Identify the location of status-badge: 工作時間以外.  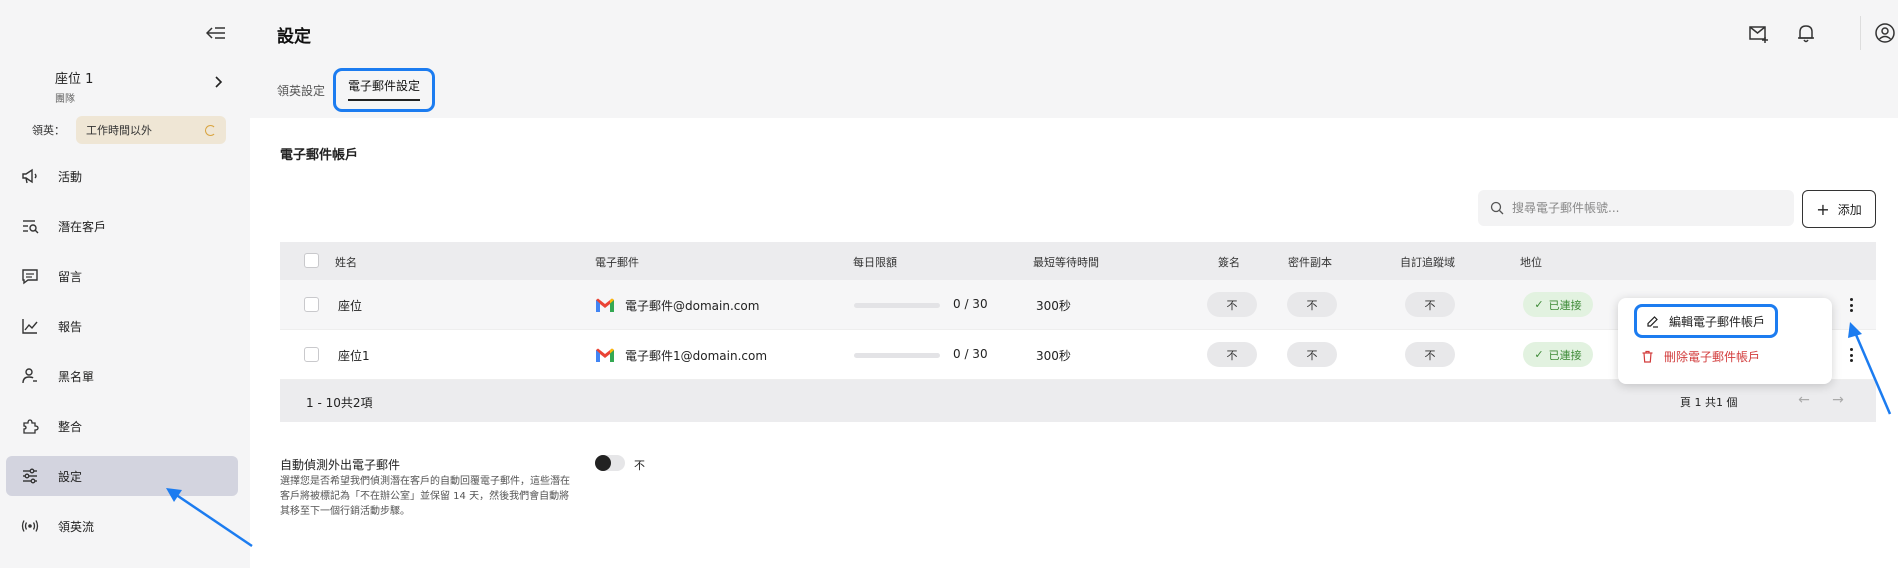
(151, 130).